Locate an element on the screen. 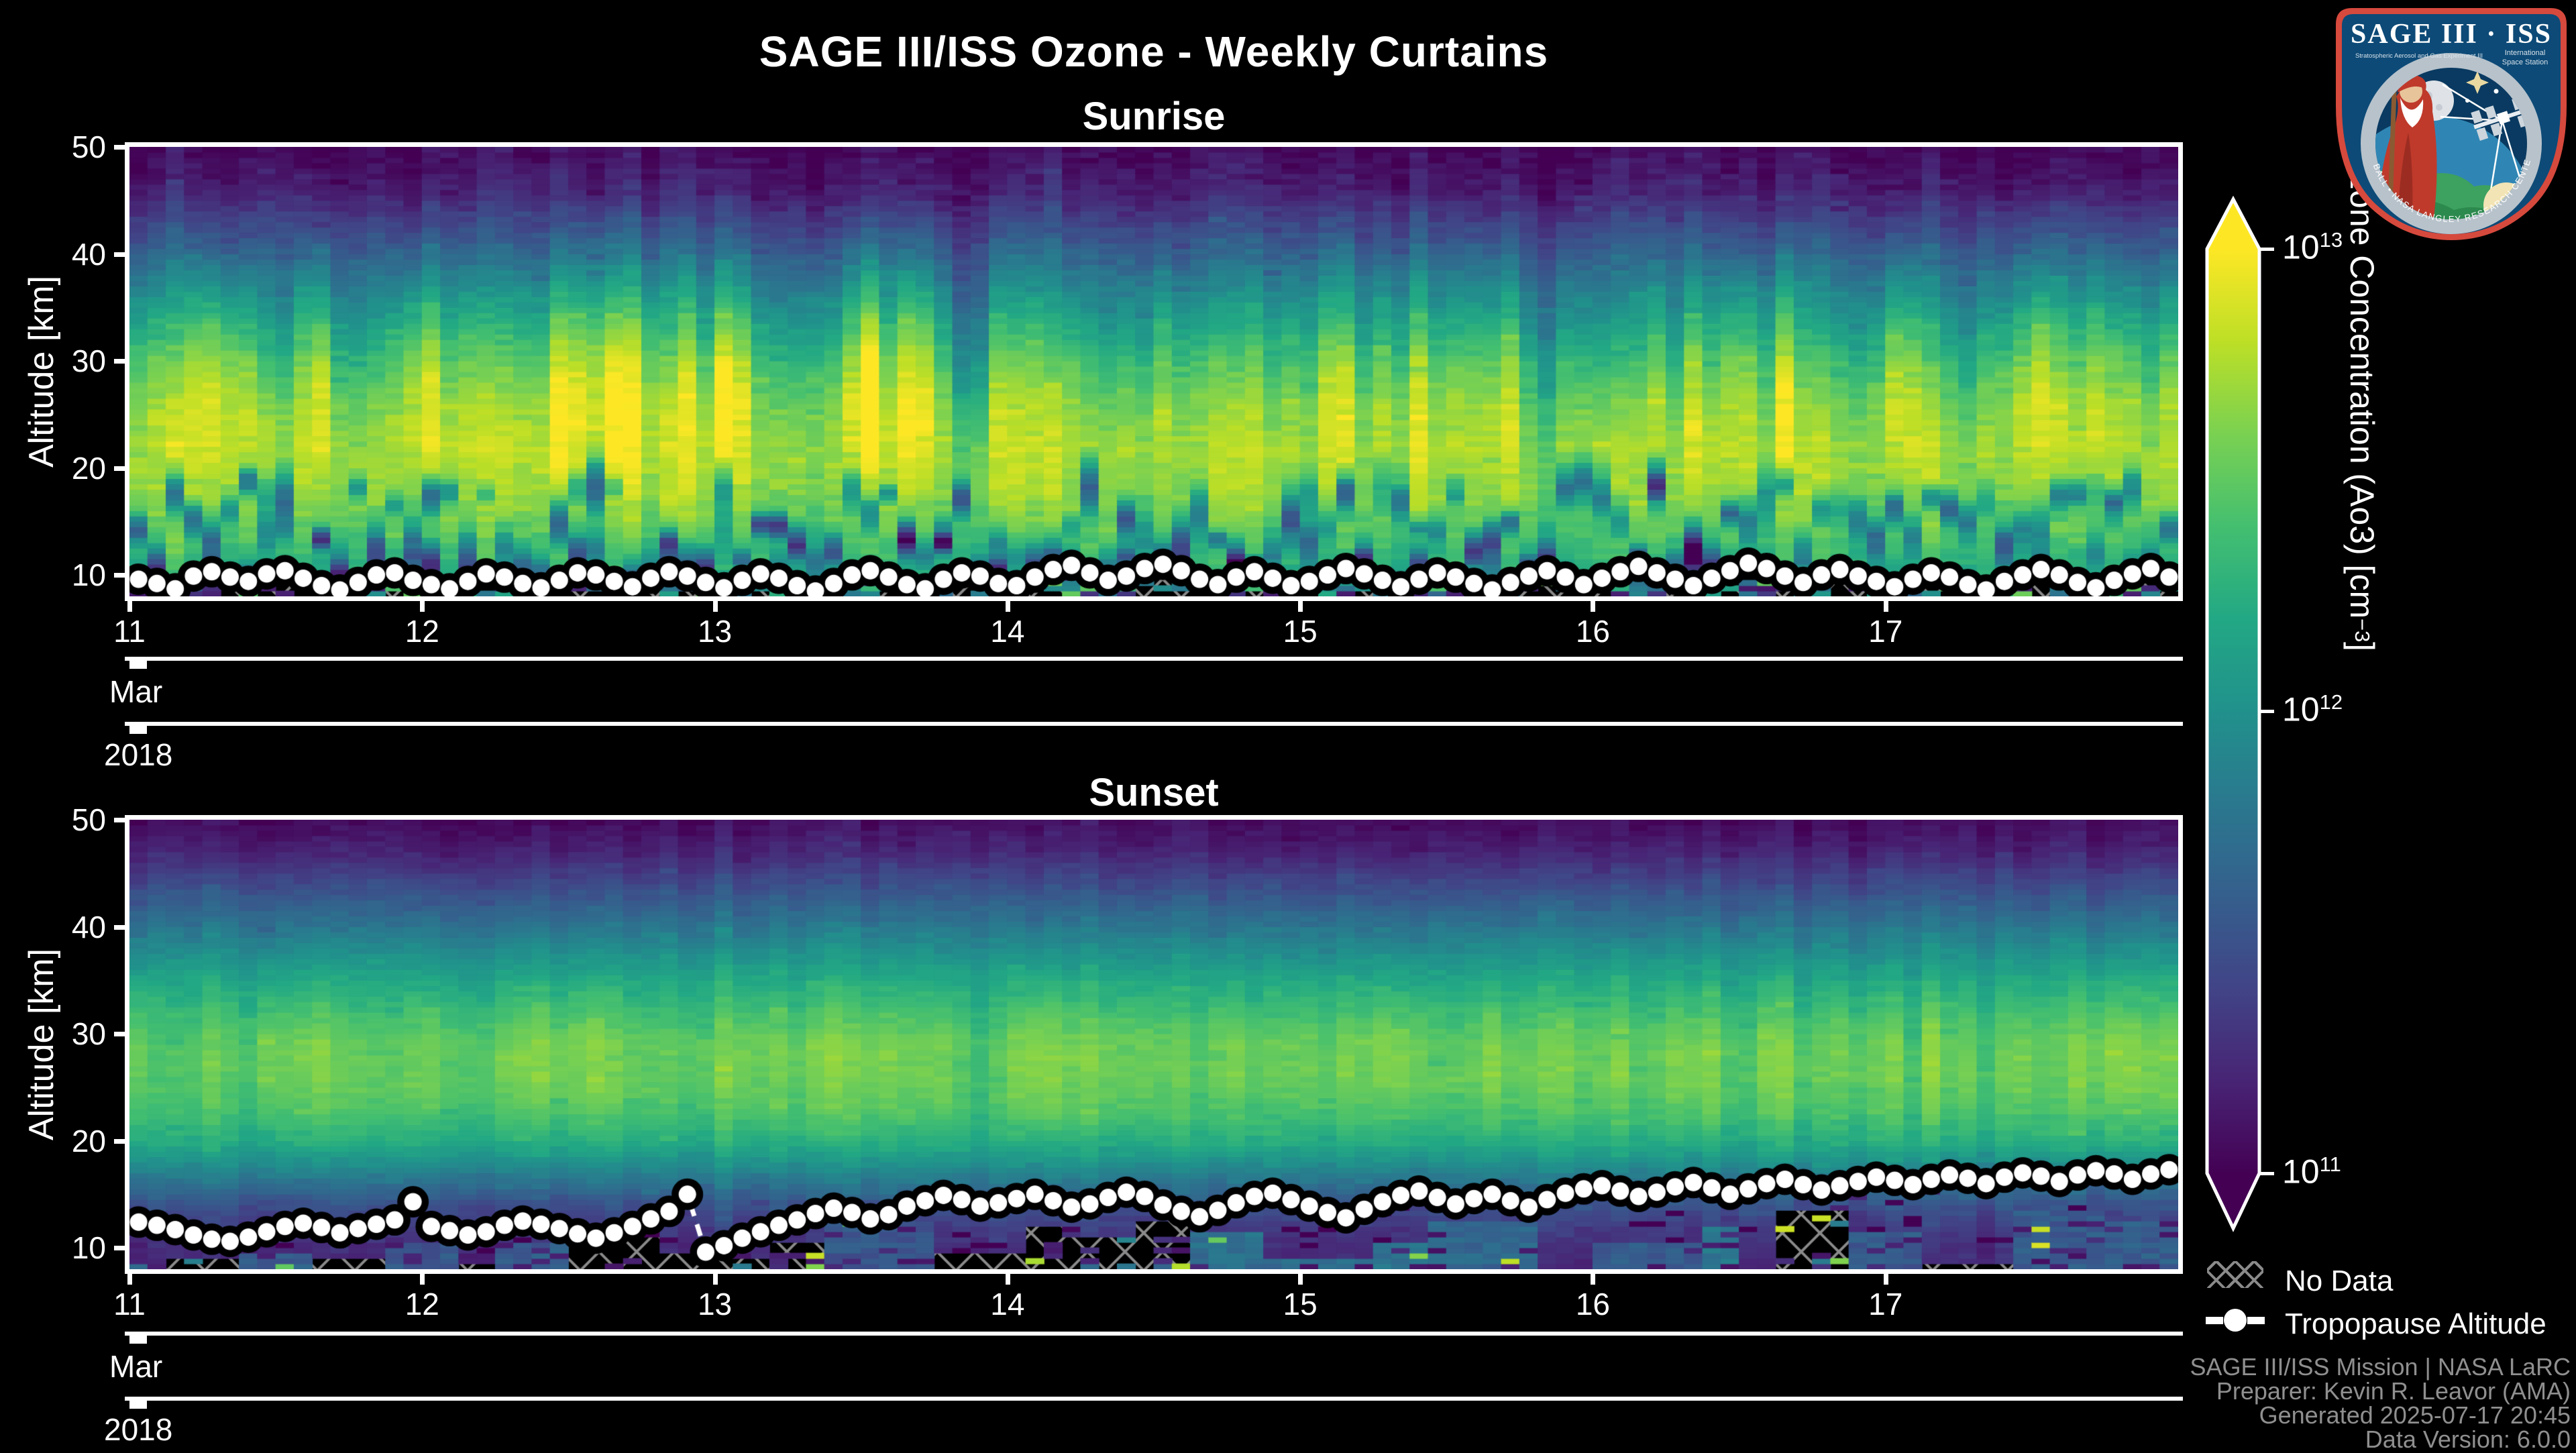 The image size is (2576, 1453). month-label-sunset: Mar is located at coordinates (136, 1366).